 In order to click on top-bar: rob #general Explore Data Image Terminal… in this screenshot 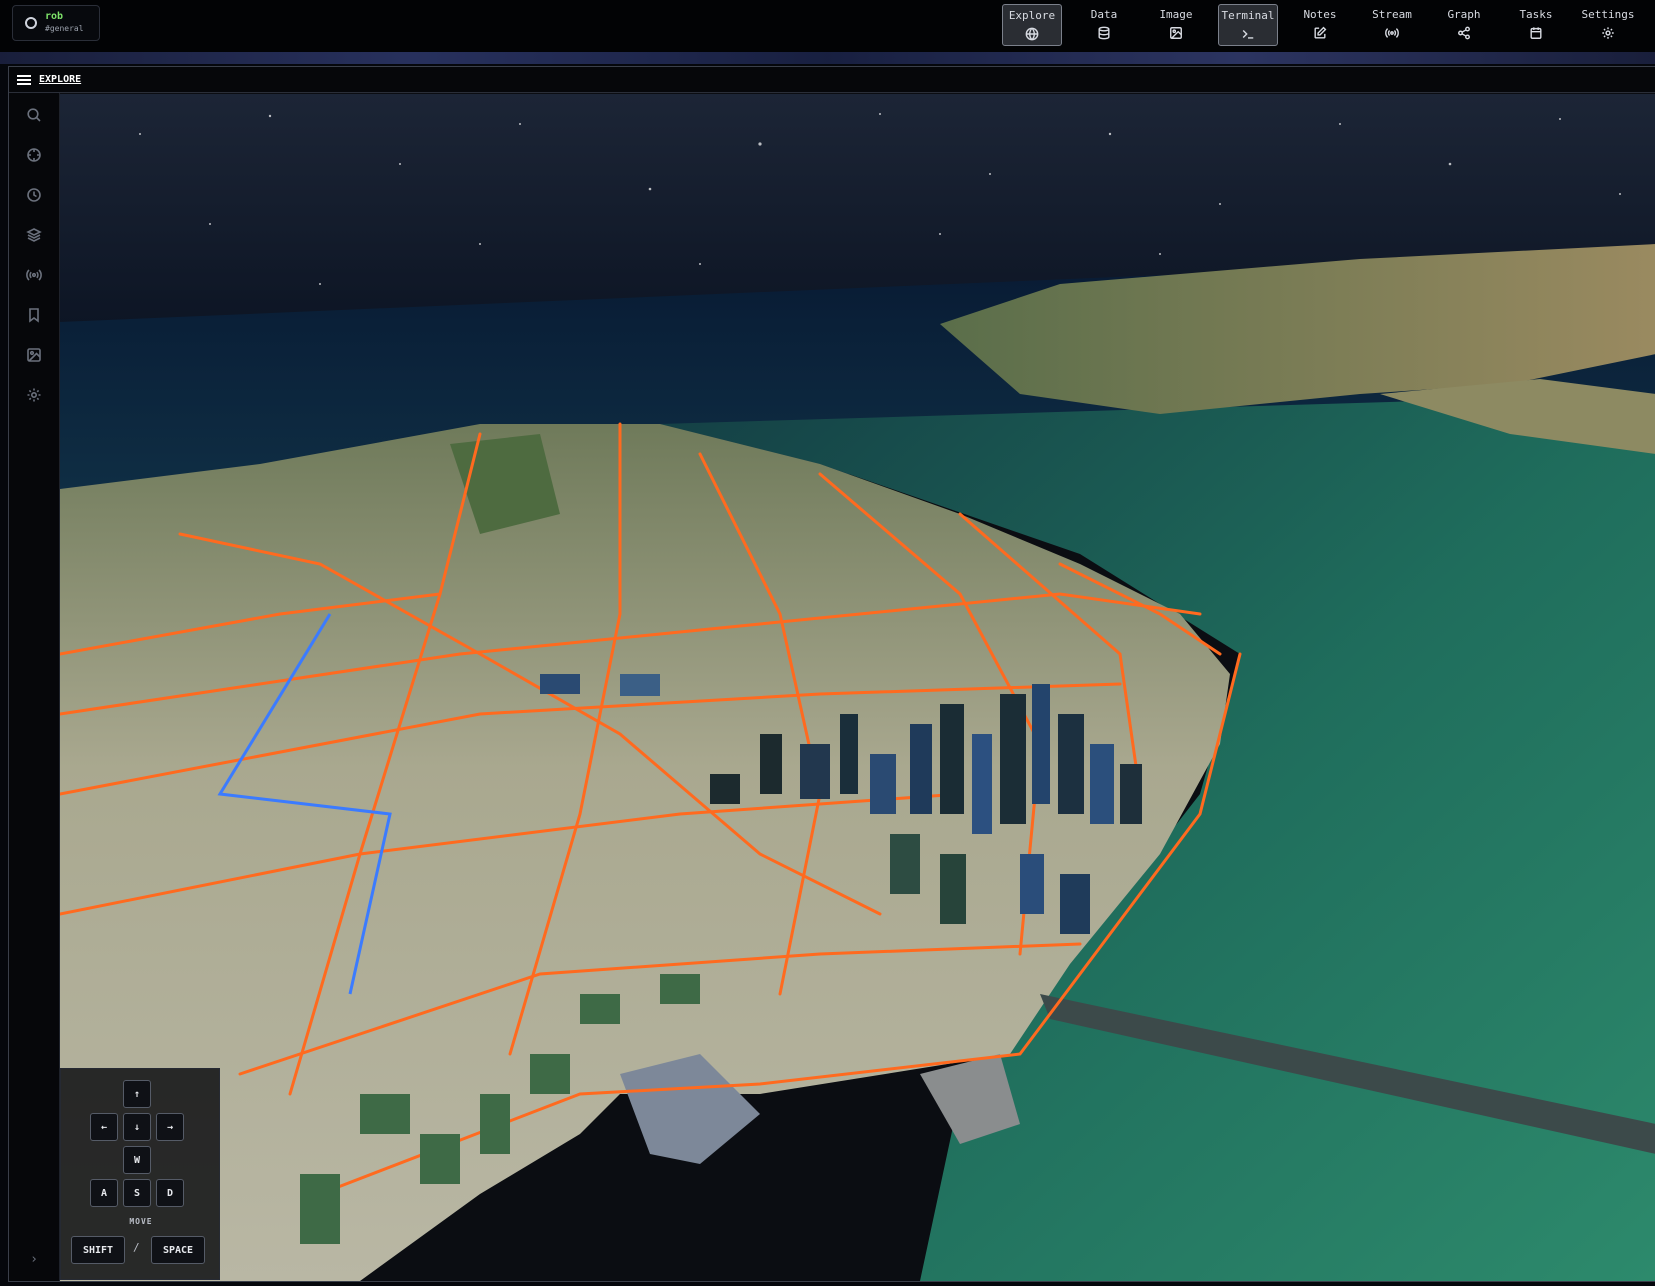, I will do `click(827, 26)`.